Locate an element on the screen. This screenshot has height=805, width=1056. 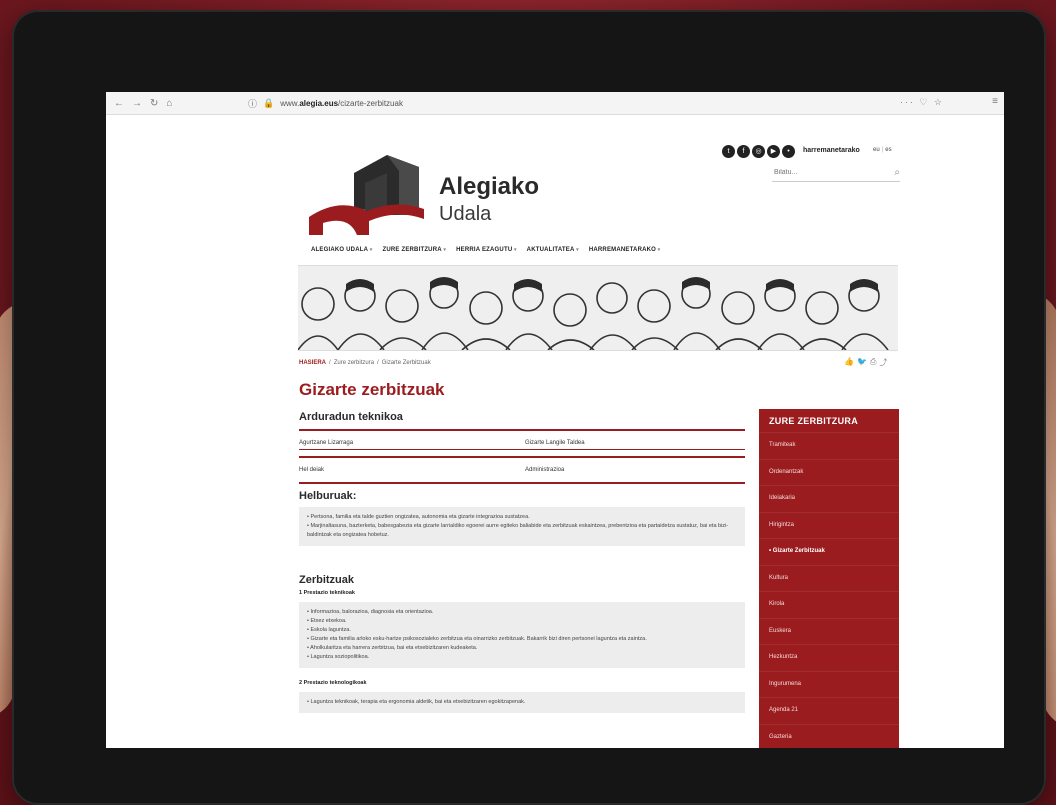
service-group-title: 2 Prestazio teknologikoak is located at coordinates (333, 683).